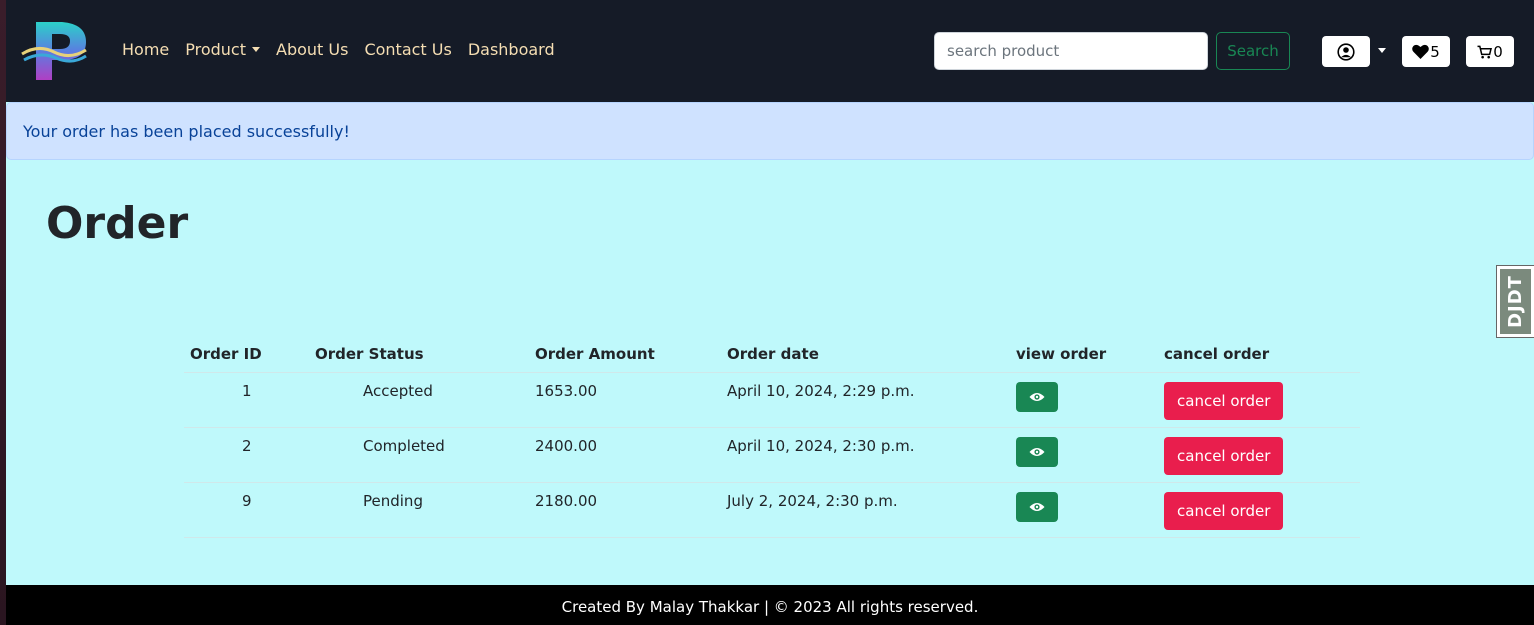  What do you see at coordinates (145, 49) in the screenshot?
I see `nav-home-link: Home` at bounding box center [145, 49].